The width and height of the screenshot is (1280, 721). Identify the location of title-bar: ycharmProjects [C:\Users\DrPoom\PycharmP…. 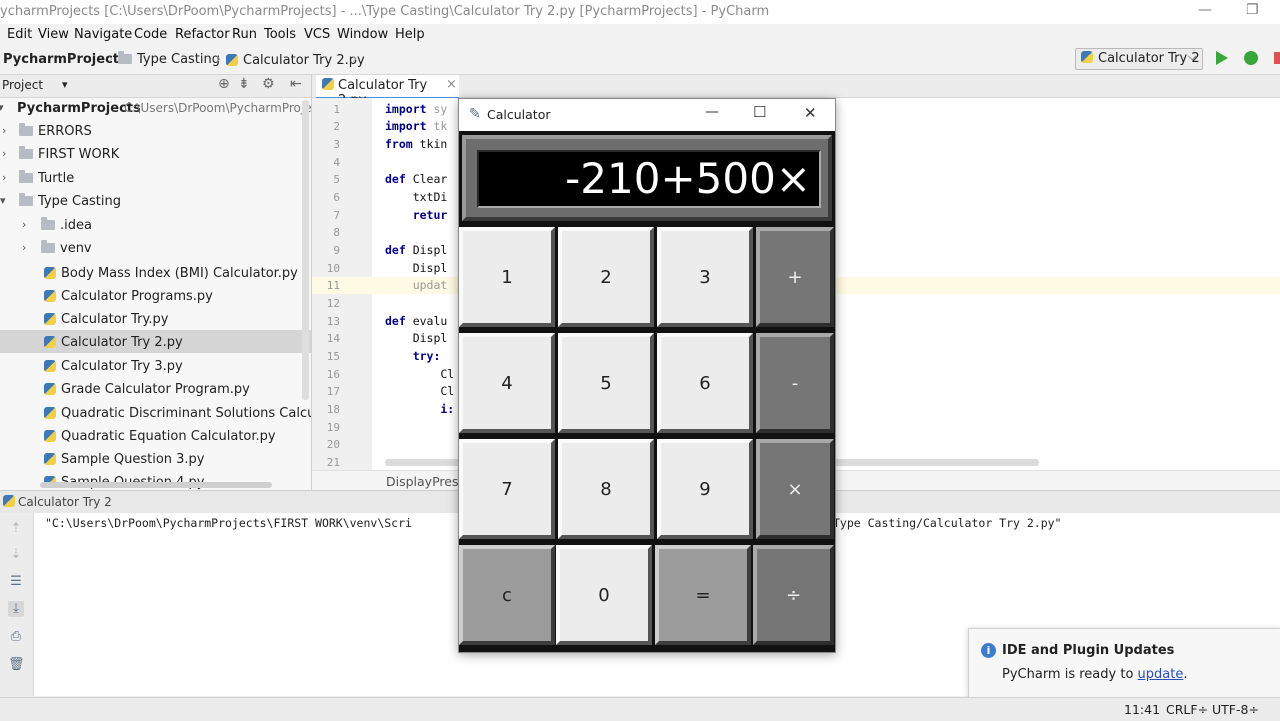
(640, 12).